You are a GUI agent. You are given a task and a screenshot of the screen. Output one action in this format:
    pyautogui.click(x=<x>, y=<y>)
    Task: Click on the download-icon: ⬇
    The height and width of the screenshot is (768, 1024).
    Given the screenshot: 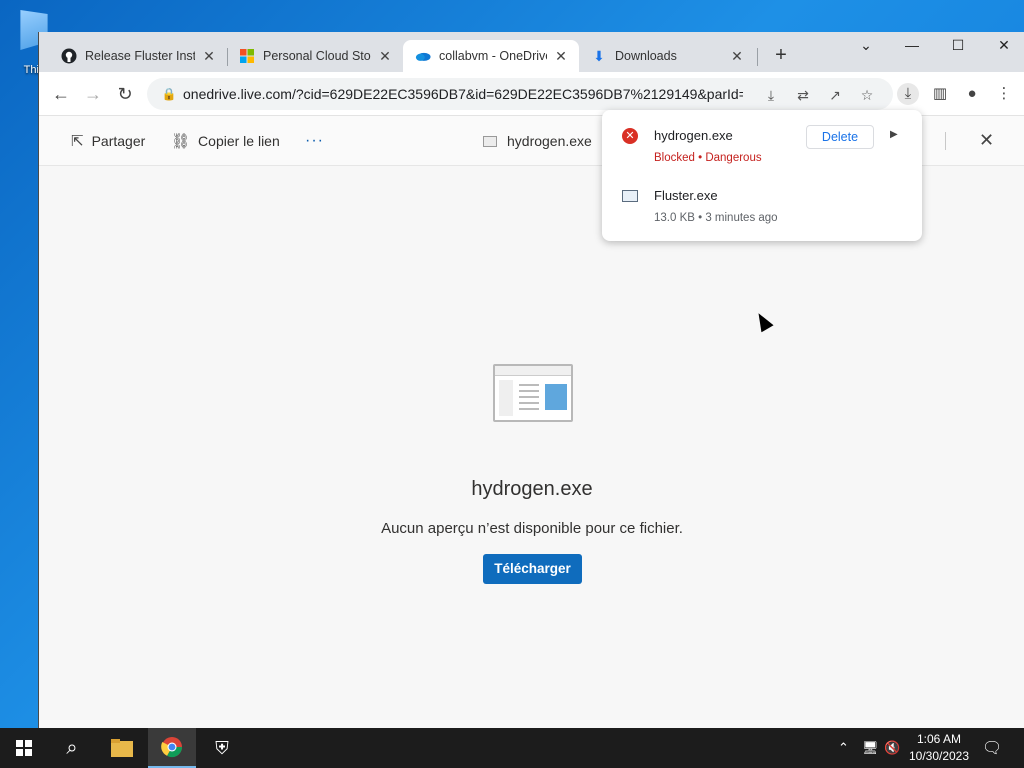 What is the action you would take?
    pyautogui.click(x=599, y=55)
    